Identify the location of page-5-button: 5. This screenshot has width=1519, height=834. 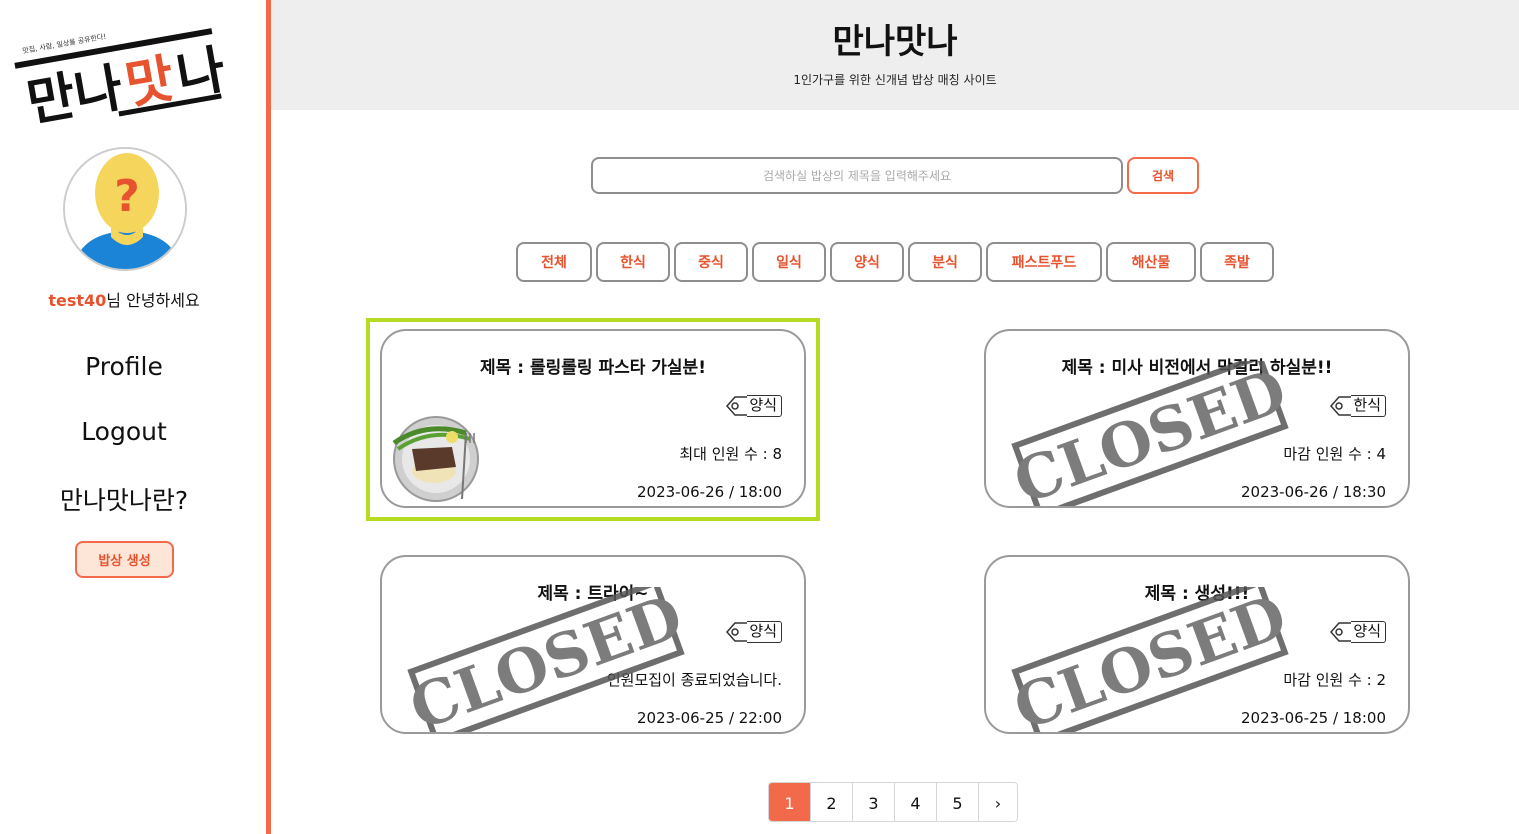
(958, 802).